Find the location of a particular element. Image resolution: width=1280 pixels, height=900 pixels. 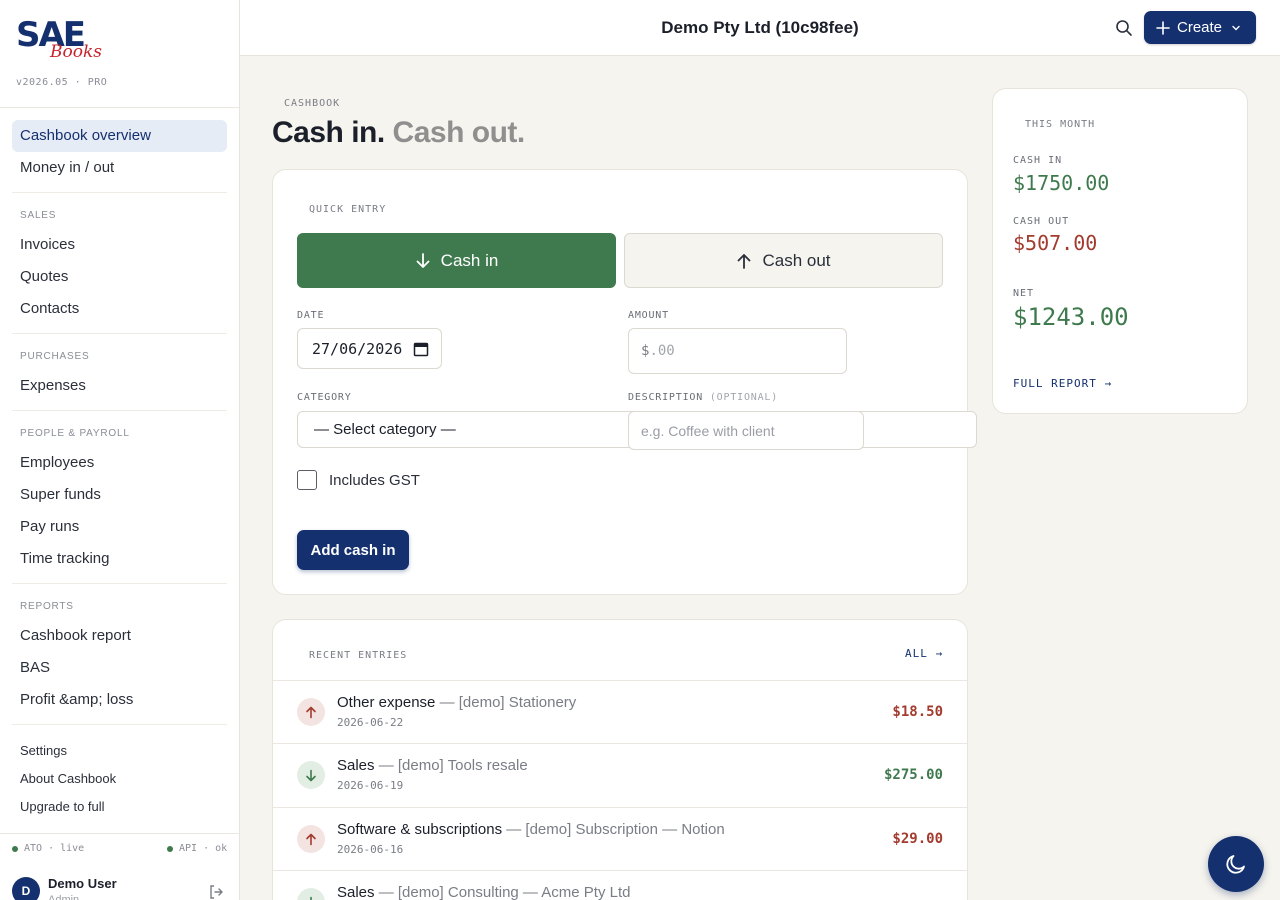

net-stat-label: NET is located at coordinates (1024, 293).